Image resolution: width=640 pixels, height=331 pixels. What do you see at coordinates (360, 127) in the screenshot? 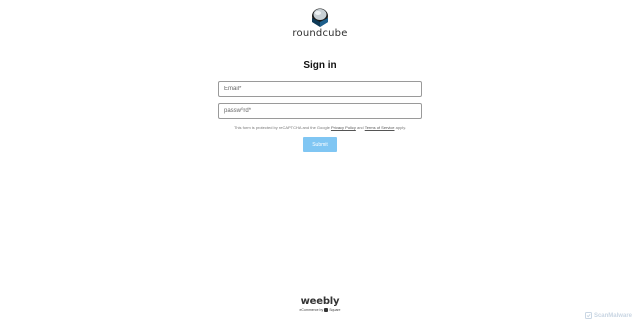
I see `recaptcha-and: and` at bounding box center [360, 127].